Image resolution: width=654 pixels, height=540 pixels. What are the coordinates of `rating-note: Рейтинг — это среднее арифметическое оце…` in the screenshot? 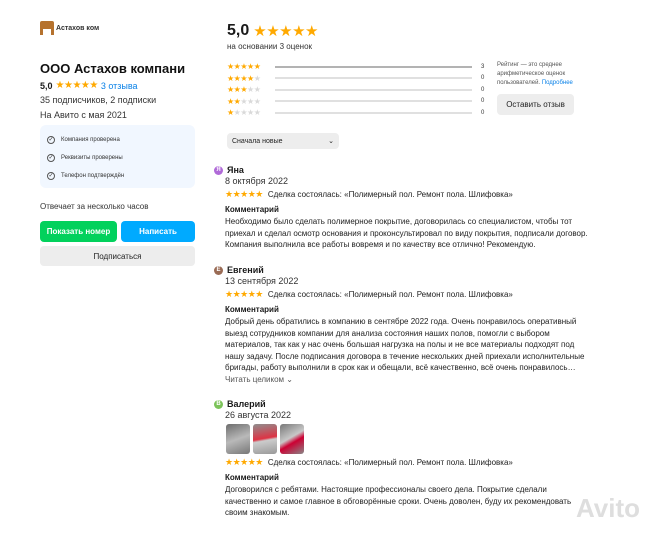 It's located at (547, 74).